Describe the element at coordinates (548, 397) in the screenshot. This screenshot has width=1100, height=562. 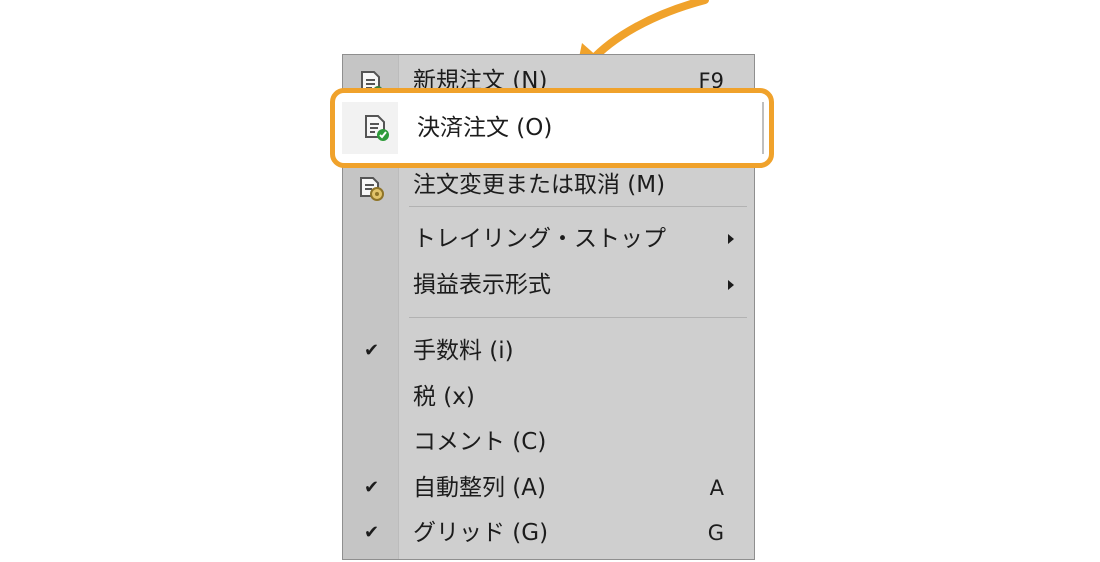
I see `menu-item-tax: 税 (x)` at that location.